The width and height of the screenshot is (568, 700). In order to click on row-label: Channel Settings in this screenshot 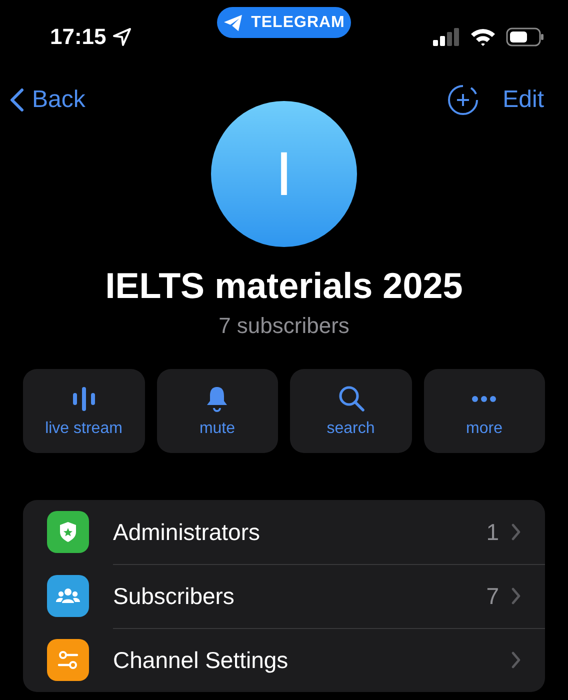, I will do `click(201, 660)`.